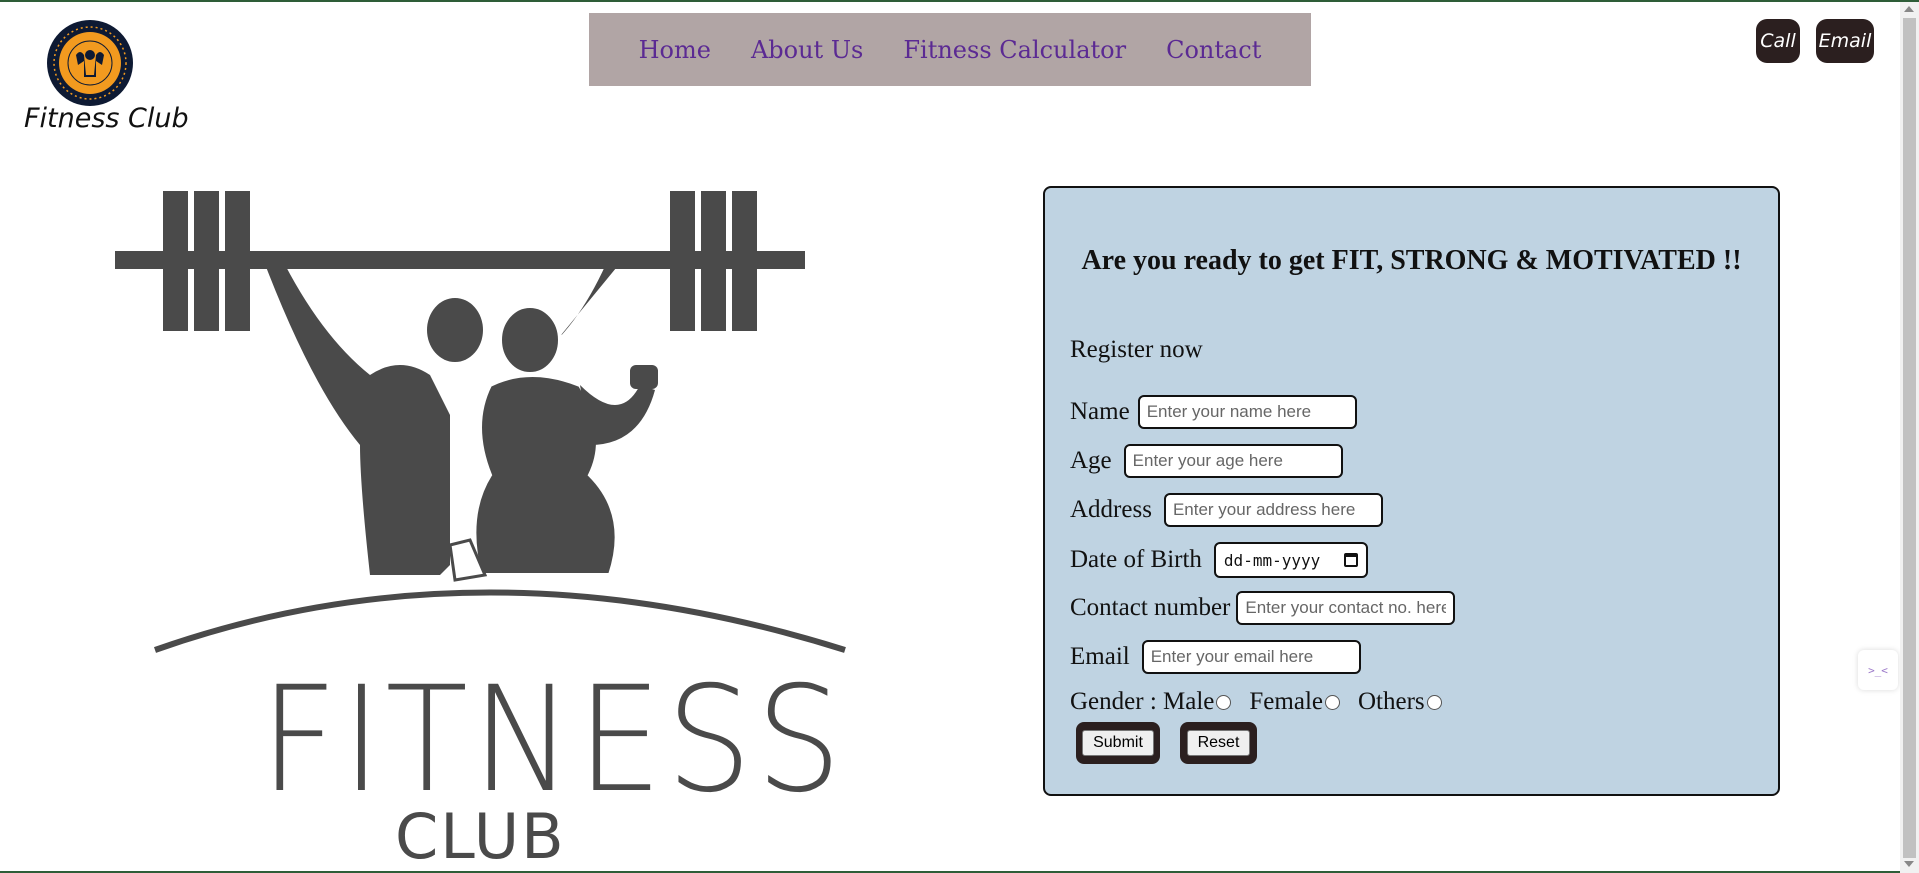  Describe the element at coordinates (480, 836) in the screenshot. I see `hero-club-text: CLUB` at that location.